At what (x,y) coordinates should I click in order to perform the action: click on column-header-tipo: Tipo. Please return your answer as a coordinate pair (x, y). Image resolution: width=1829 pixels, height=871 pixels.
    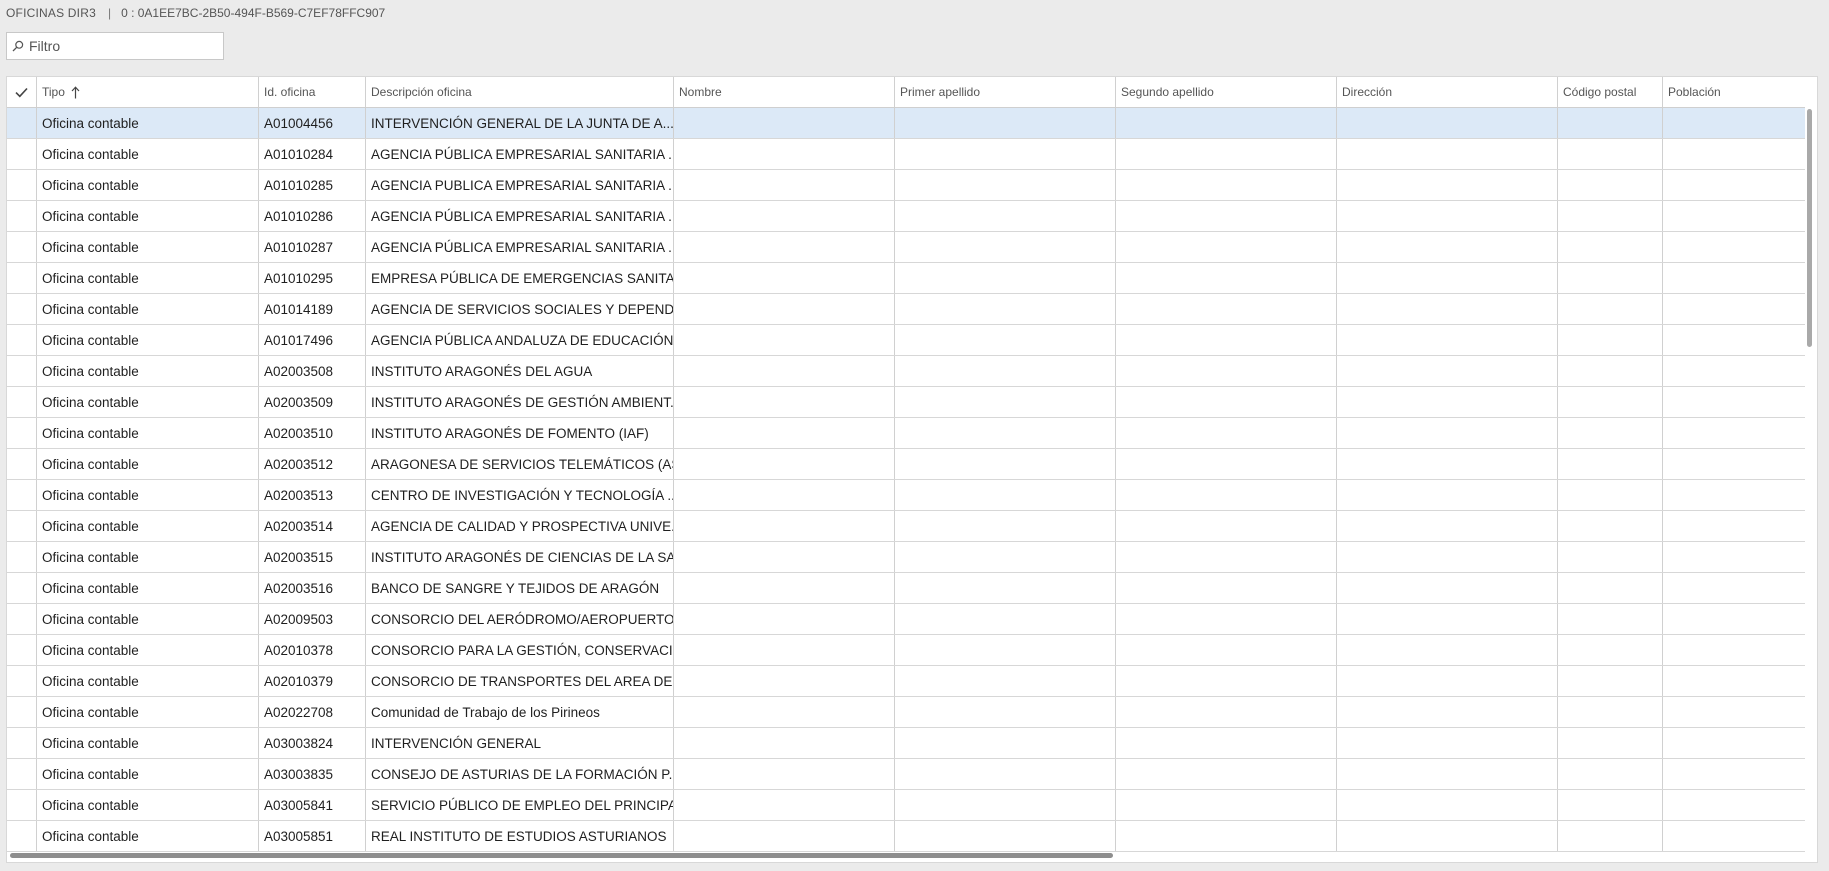
    Looking at the image, I should click on (148, 92).